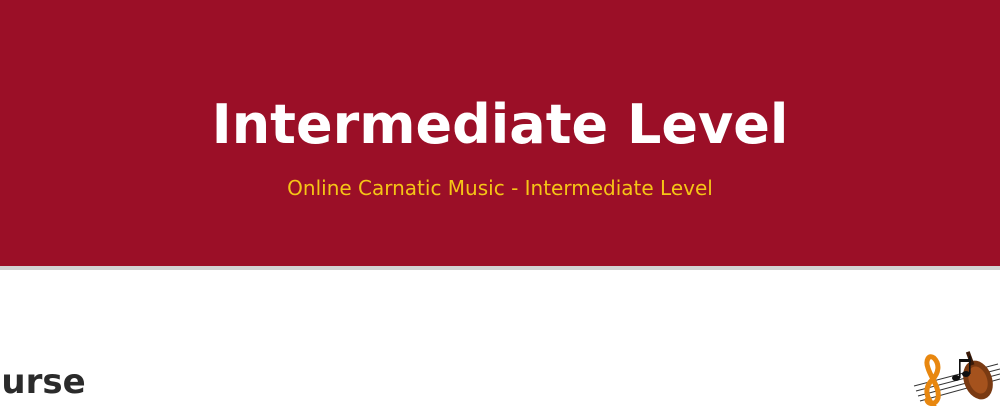 The image size is (1000, 406). What do you see at coordinates (956, 378) in the screenshot?
I see `music-notes-violin-icon` at bounding box center [956, 378].